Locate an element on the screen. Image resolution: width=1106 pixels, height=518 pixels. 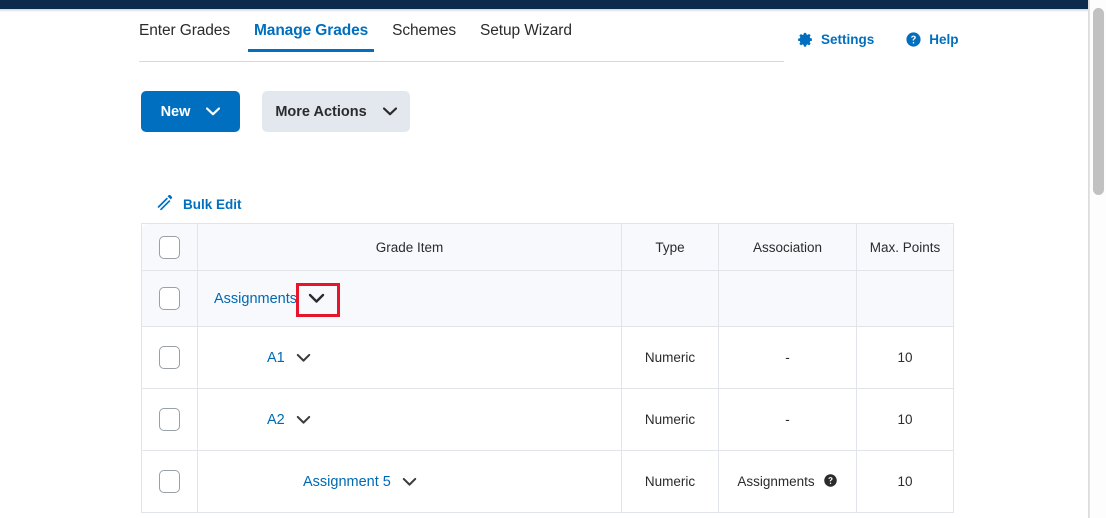
pencil-edit-icon is located at coordinates (164, 204).